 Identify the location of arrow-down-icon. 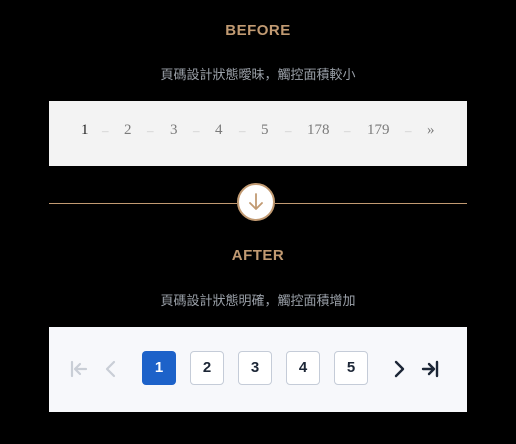
(256, 201).